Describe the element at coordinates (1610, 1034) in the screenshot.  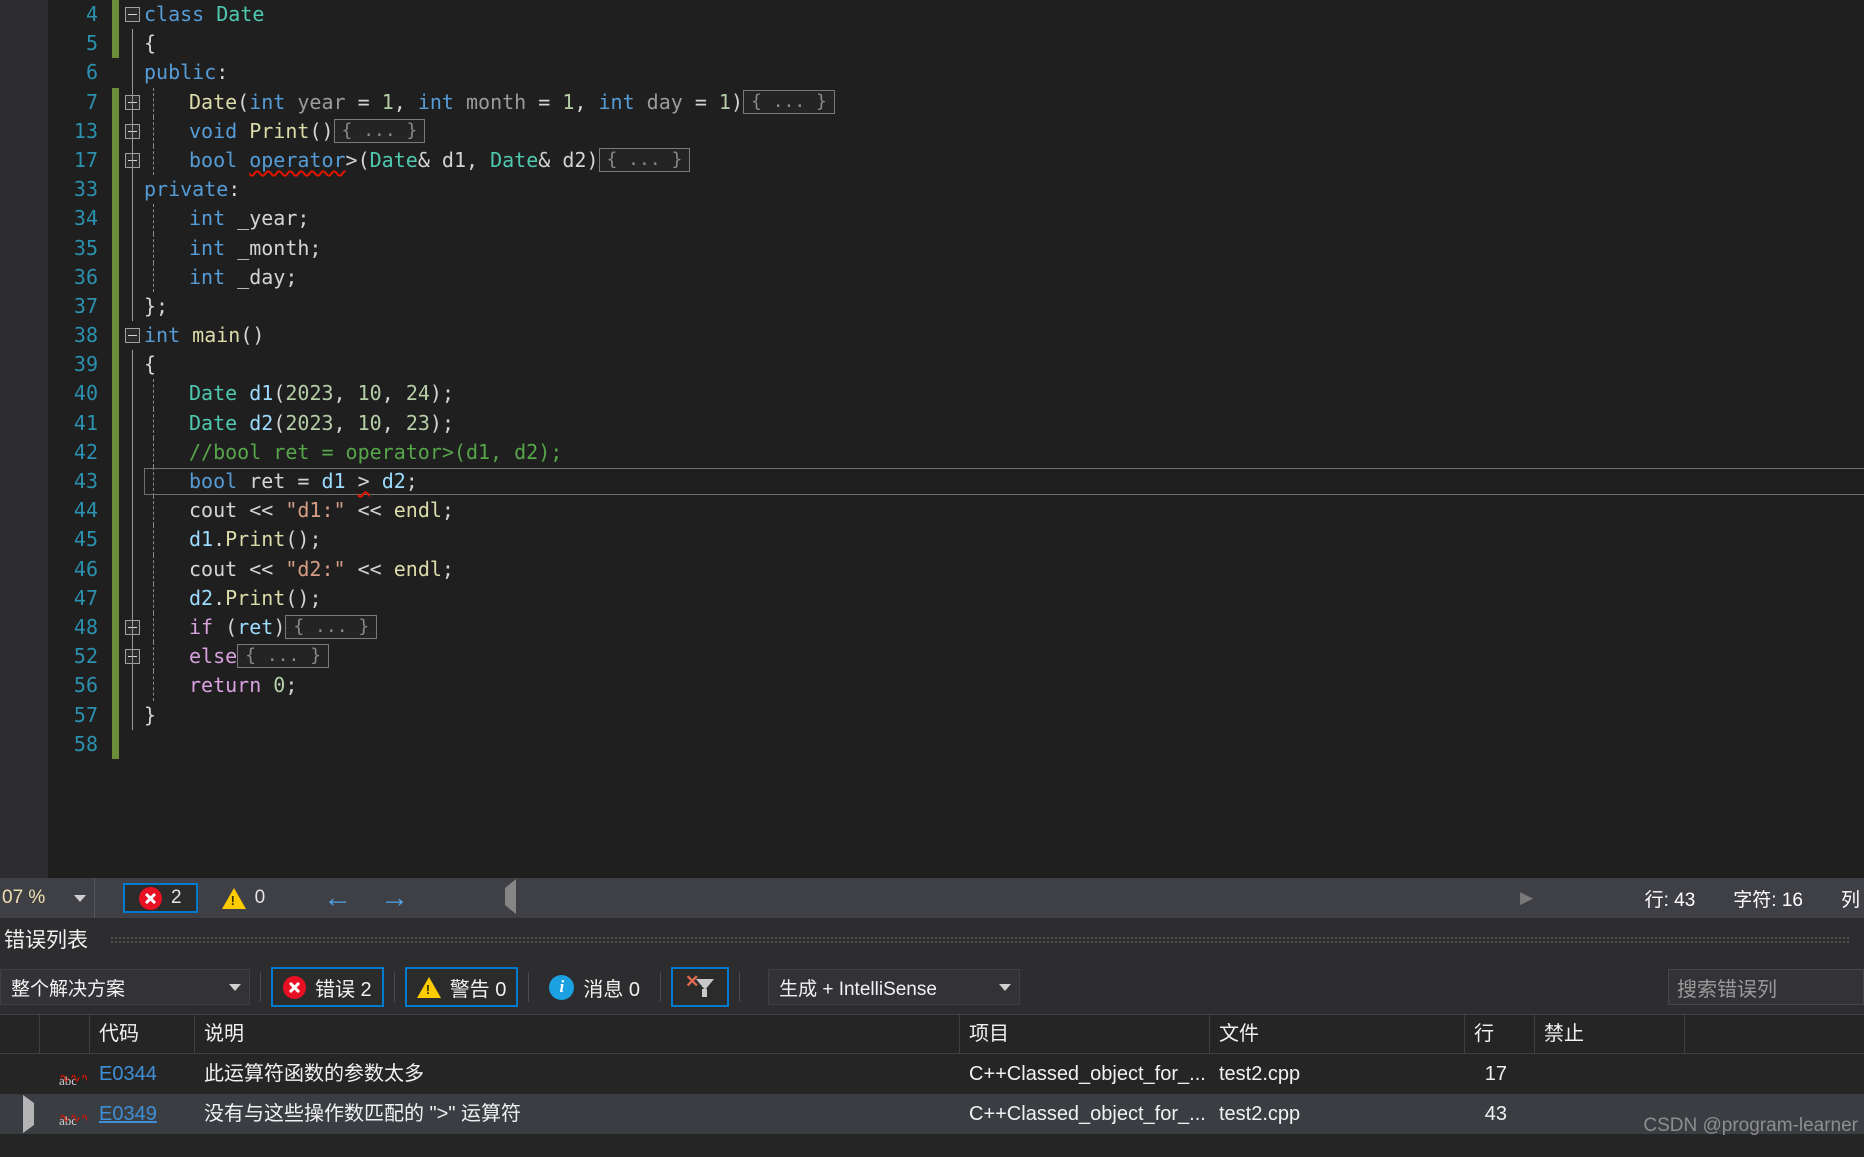
I see `column-header-suppression: 禁止` at that location.